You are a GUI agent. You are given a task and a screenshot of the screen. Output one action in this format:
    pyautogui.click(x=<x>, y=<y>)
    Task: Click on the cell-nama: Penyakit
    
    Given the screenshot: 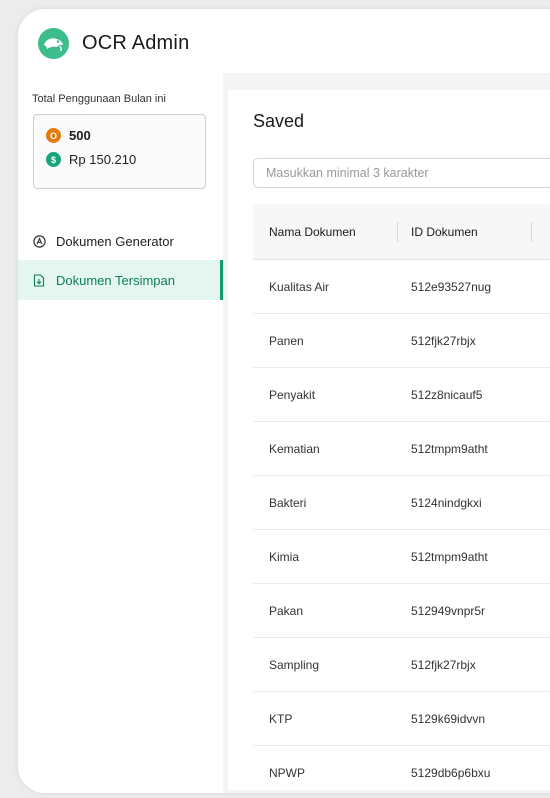 What is the action you would take?
    pyautogui.click(x=292, y=395)
    